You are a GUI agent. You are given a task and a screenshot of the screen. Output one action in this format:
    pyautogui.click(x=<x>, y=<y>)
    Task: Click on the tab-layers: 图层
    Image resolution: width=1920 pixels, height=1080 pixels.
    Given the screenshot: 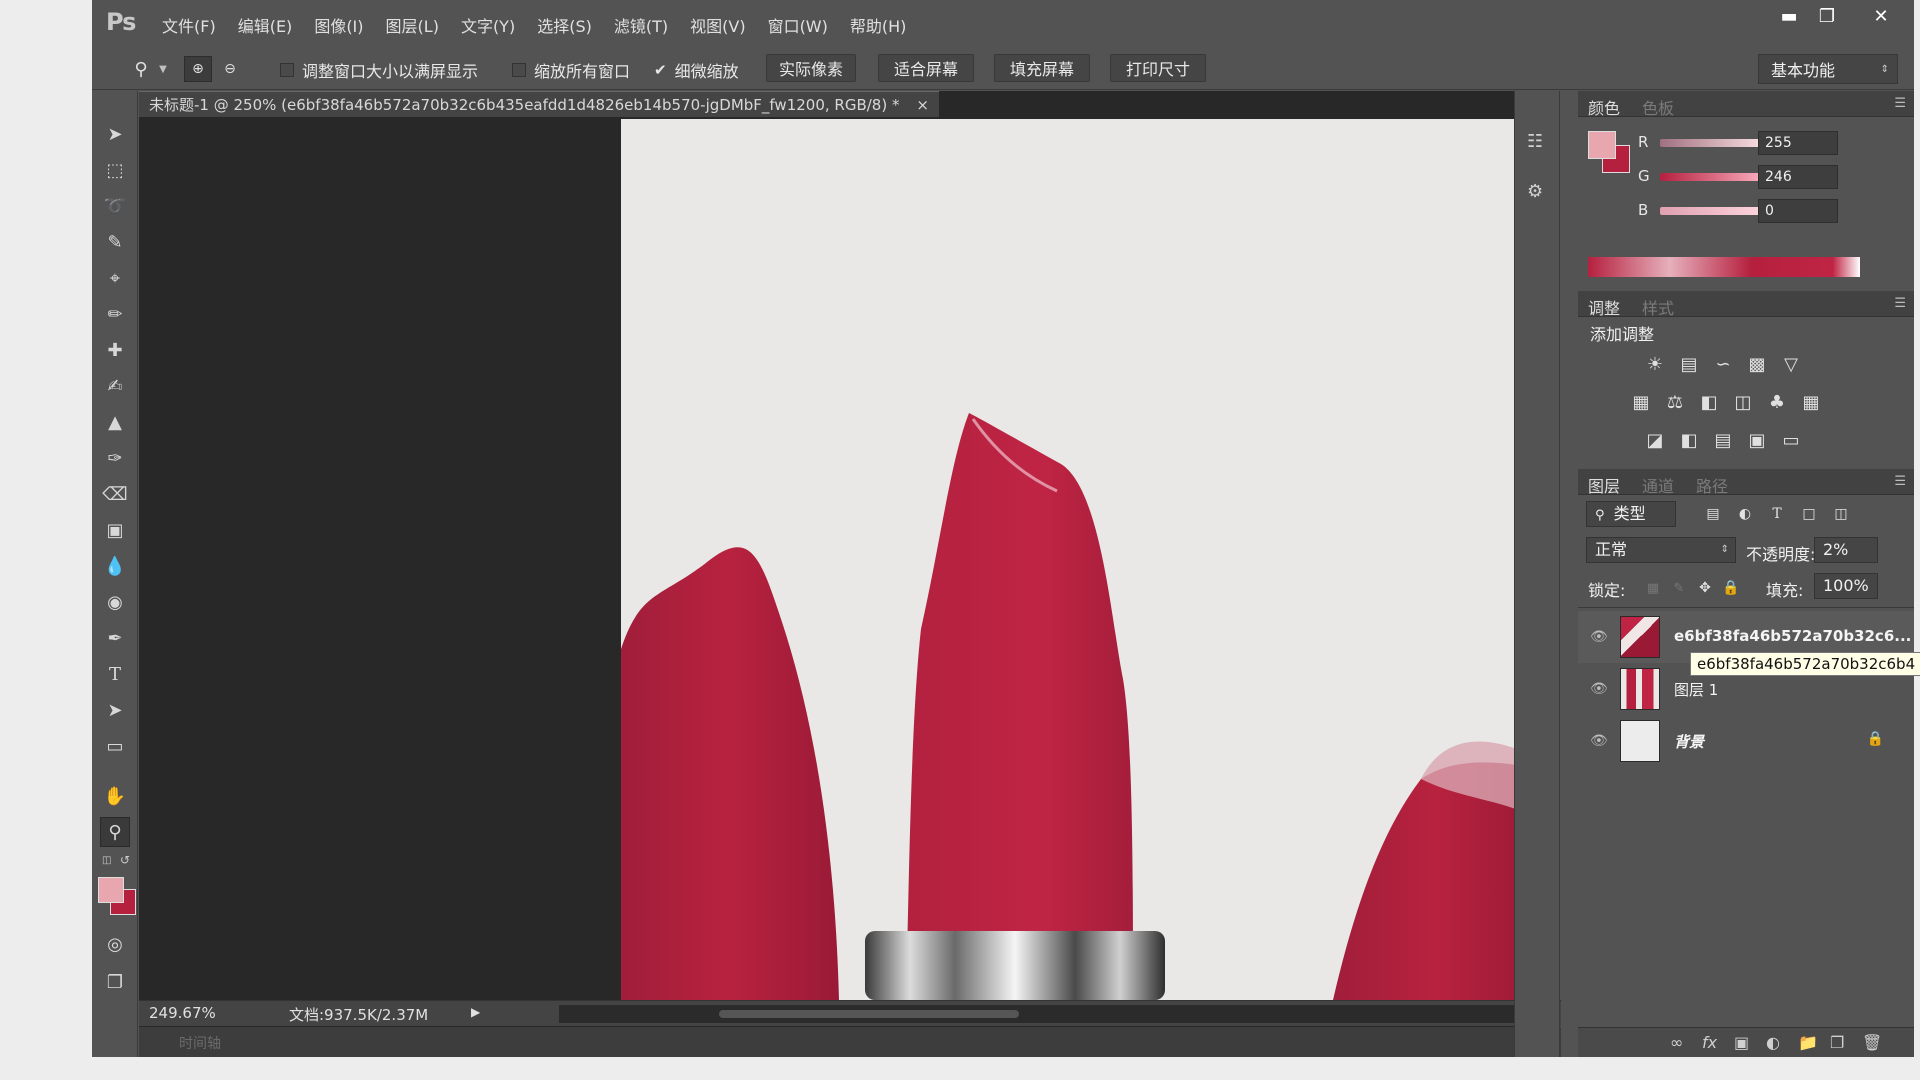 What is the action you would take?
    pyautogui.click(x=1604, y=485)
    